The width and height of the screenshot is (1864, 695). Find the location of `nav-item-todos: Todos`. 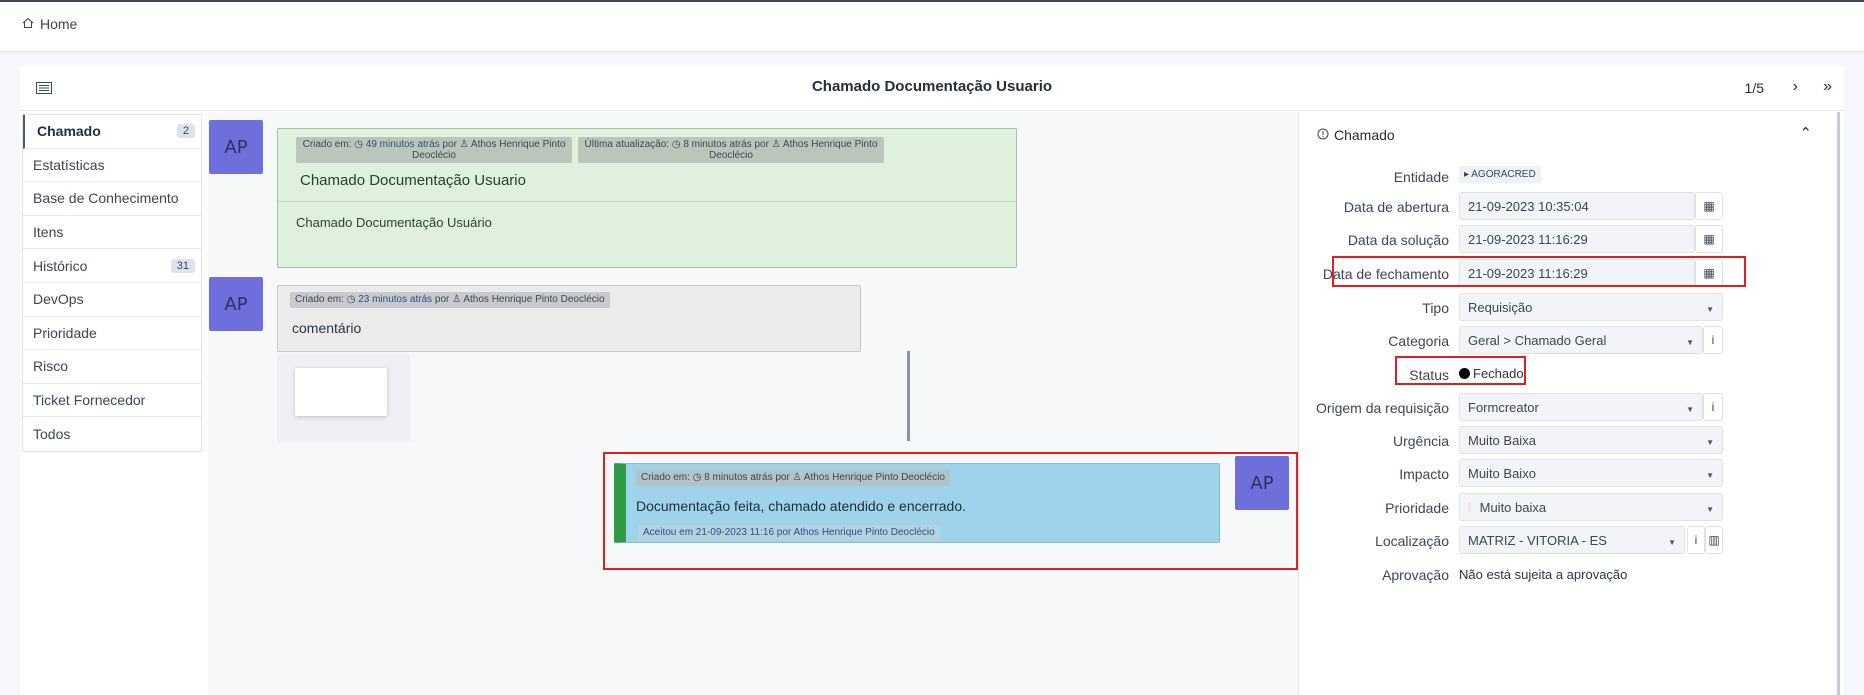

nav-item-todos: Todos is located at coordinates (112, 434).